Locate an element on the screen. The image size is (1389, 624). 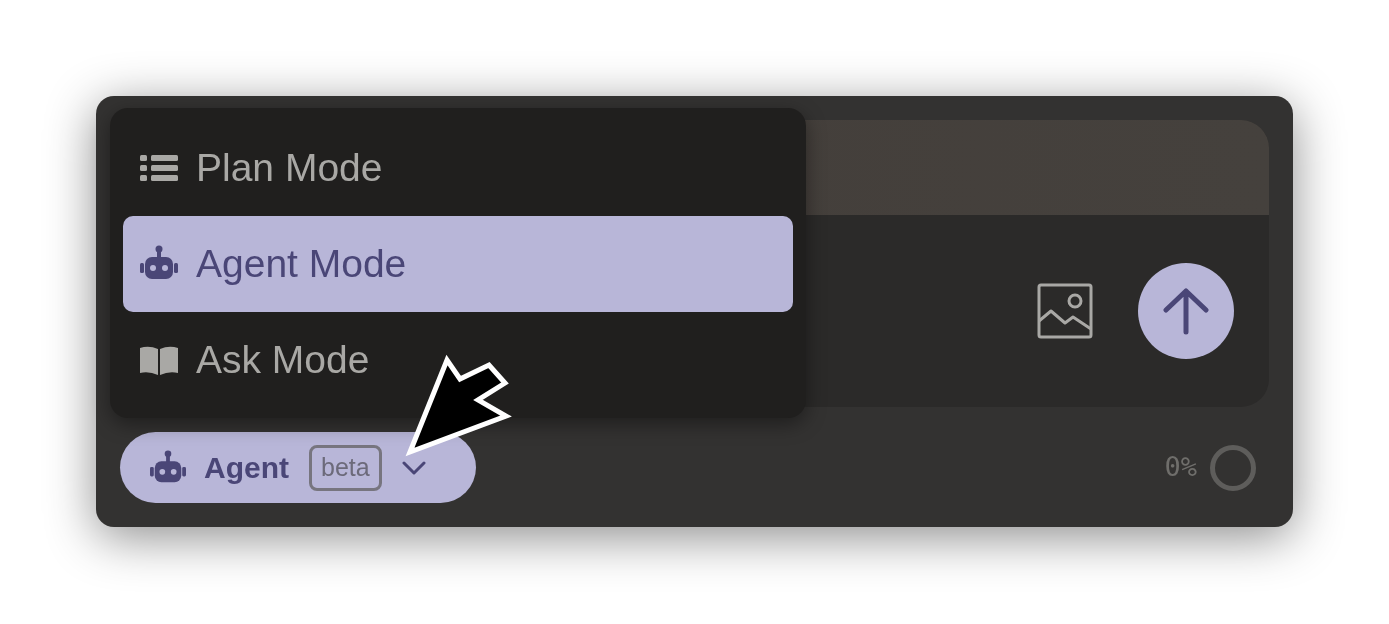
menu-item: Agent Mode is located at coordinates (458, 264).